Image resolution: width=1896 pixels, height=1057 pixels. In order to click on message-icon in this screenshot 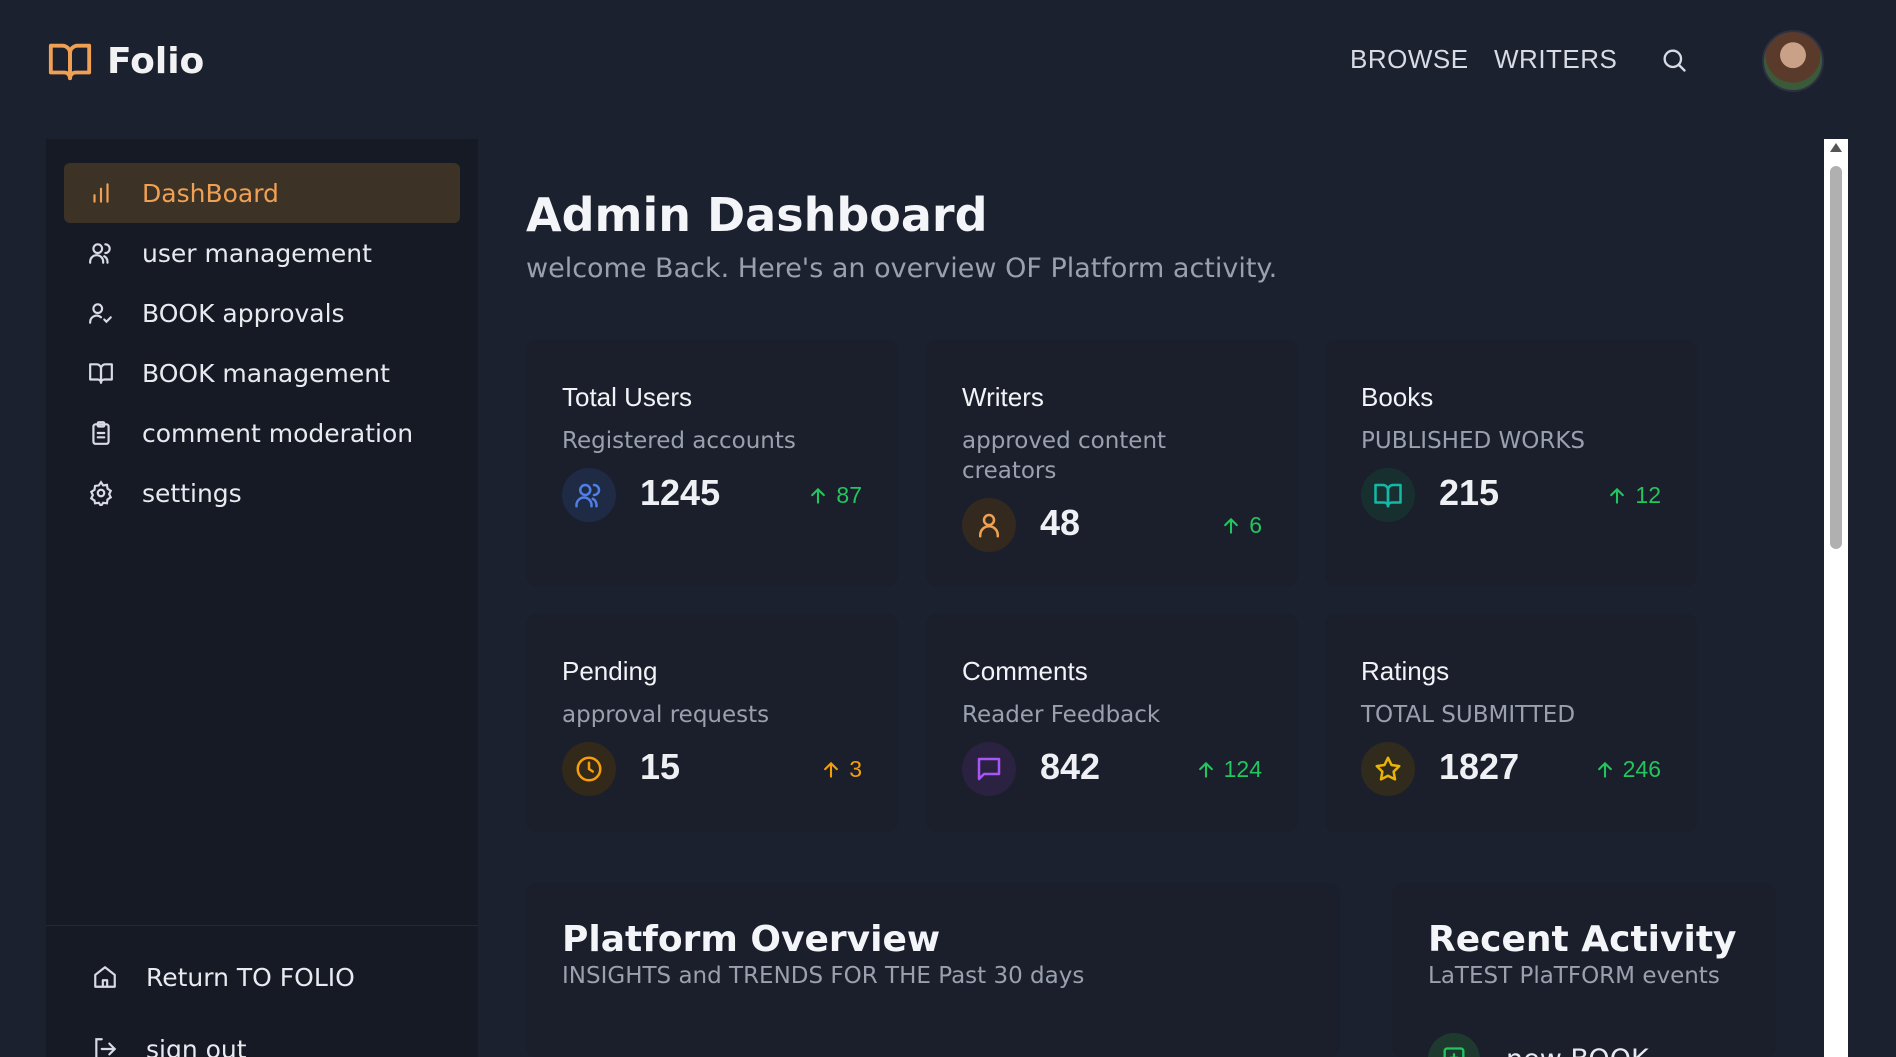, I will do `click(989, 769)`.